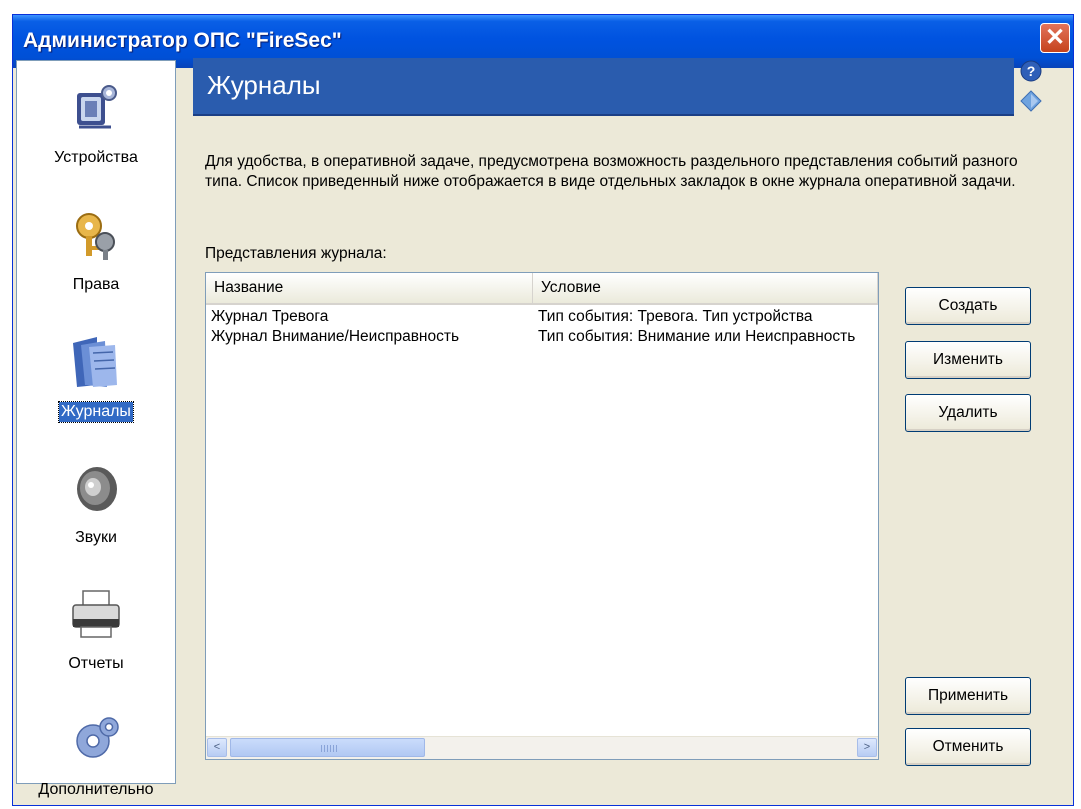 This screenshot has height=809, width=1081. What do you see at coordinates (96, 614) in the screenshot?
I see `printer-icon` at bounding box center [96, 614].